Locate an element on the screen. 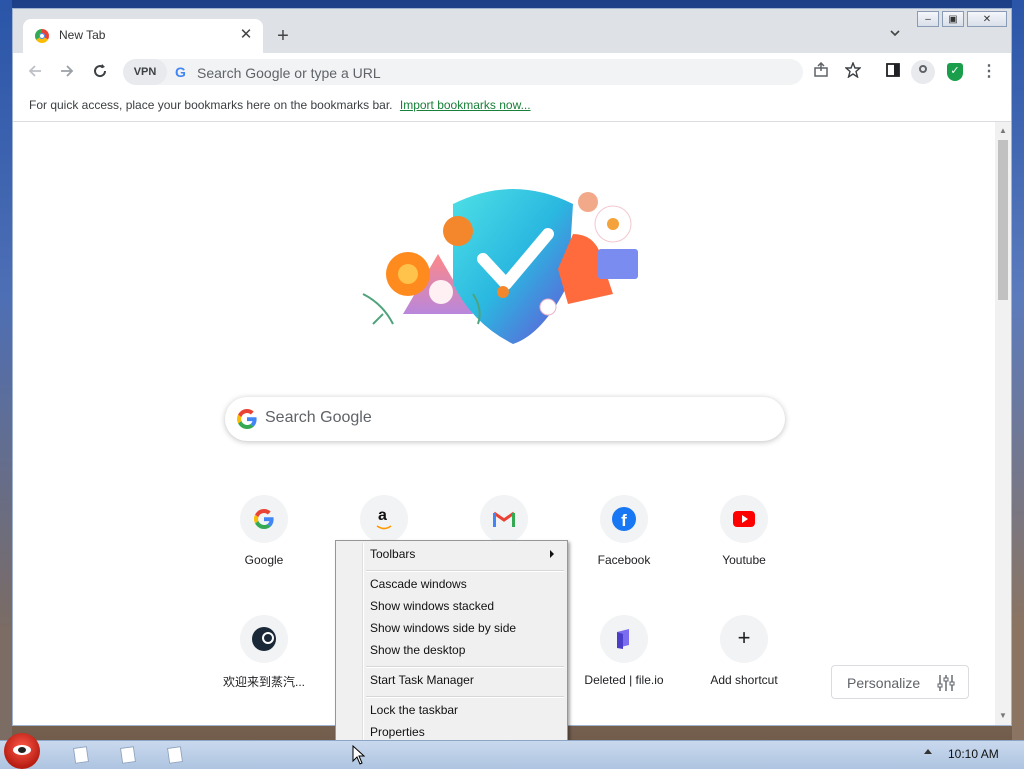  omnibox: VPN G Search Google or type a URL is located at coordinates (463, 72).